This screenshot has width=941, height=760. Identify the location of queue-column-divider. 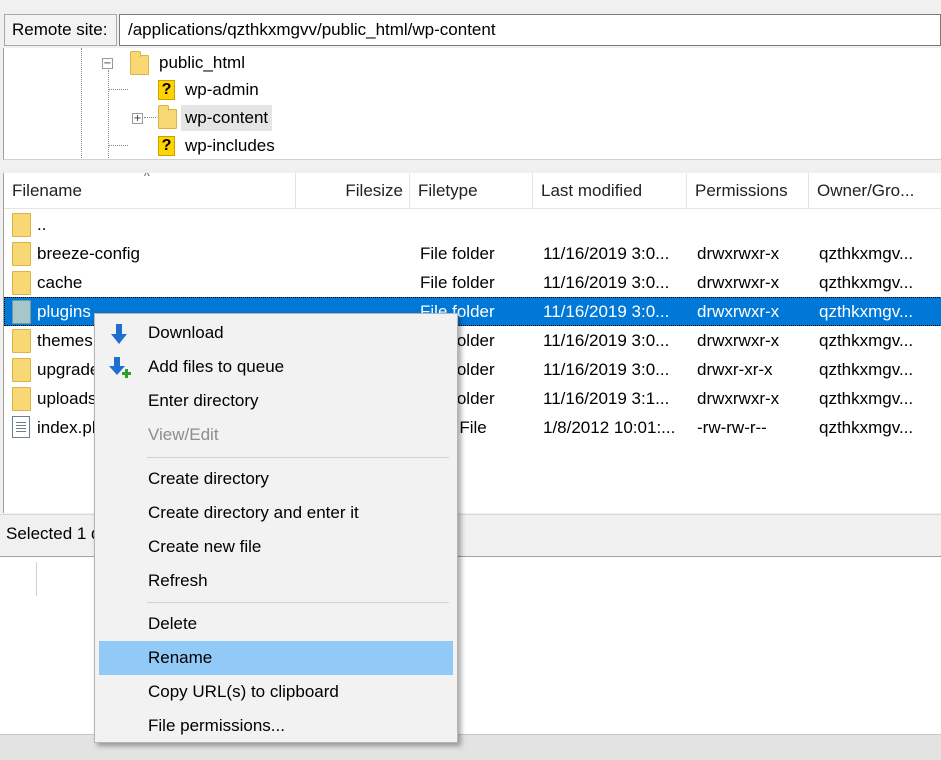
(36, 579).